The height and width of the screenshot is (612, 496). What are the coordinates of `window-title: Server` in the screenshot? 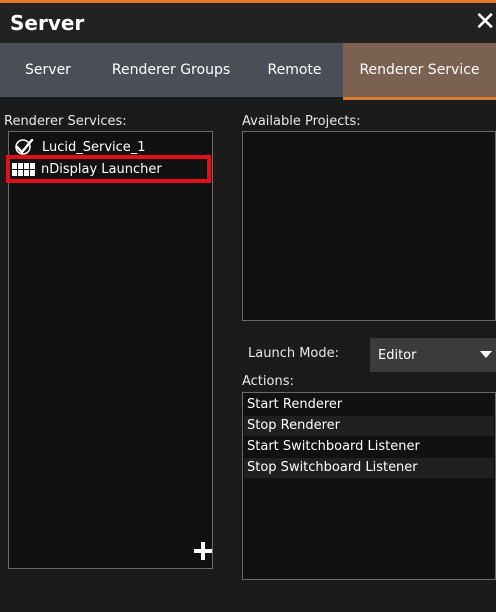 It's located at (47, 23).